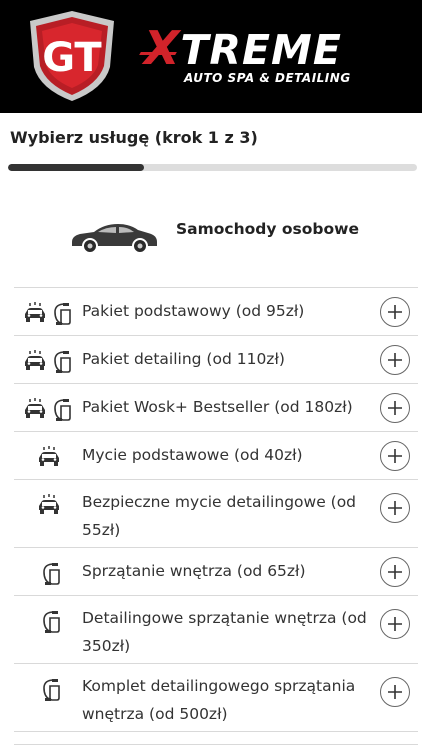  I want to click on service-label: Bezpieczne mycie detailingowe (od 55zł), so click(219, 516).